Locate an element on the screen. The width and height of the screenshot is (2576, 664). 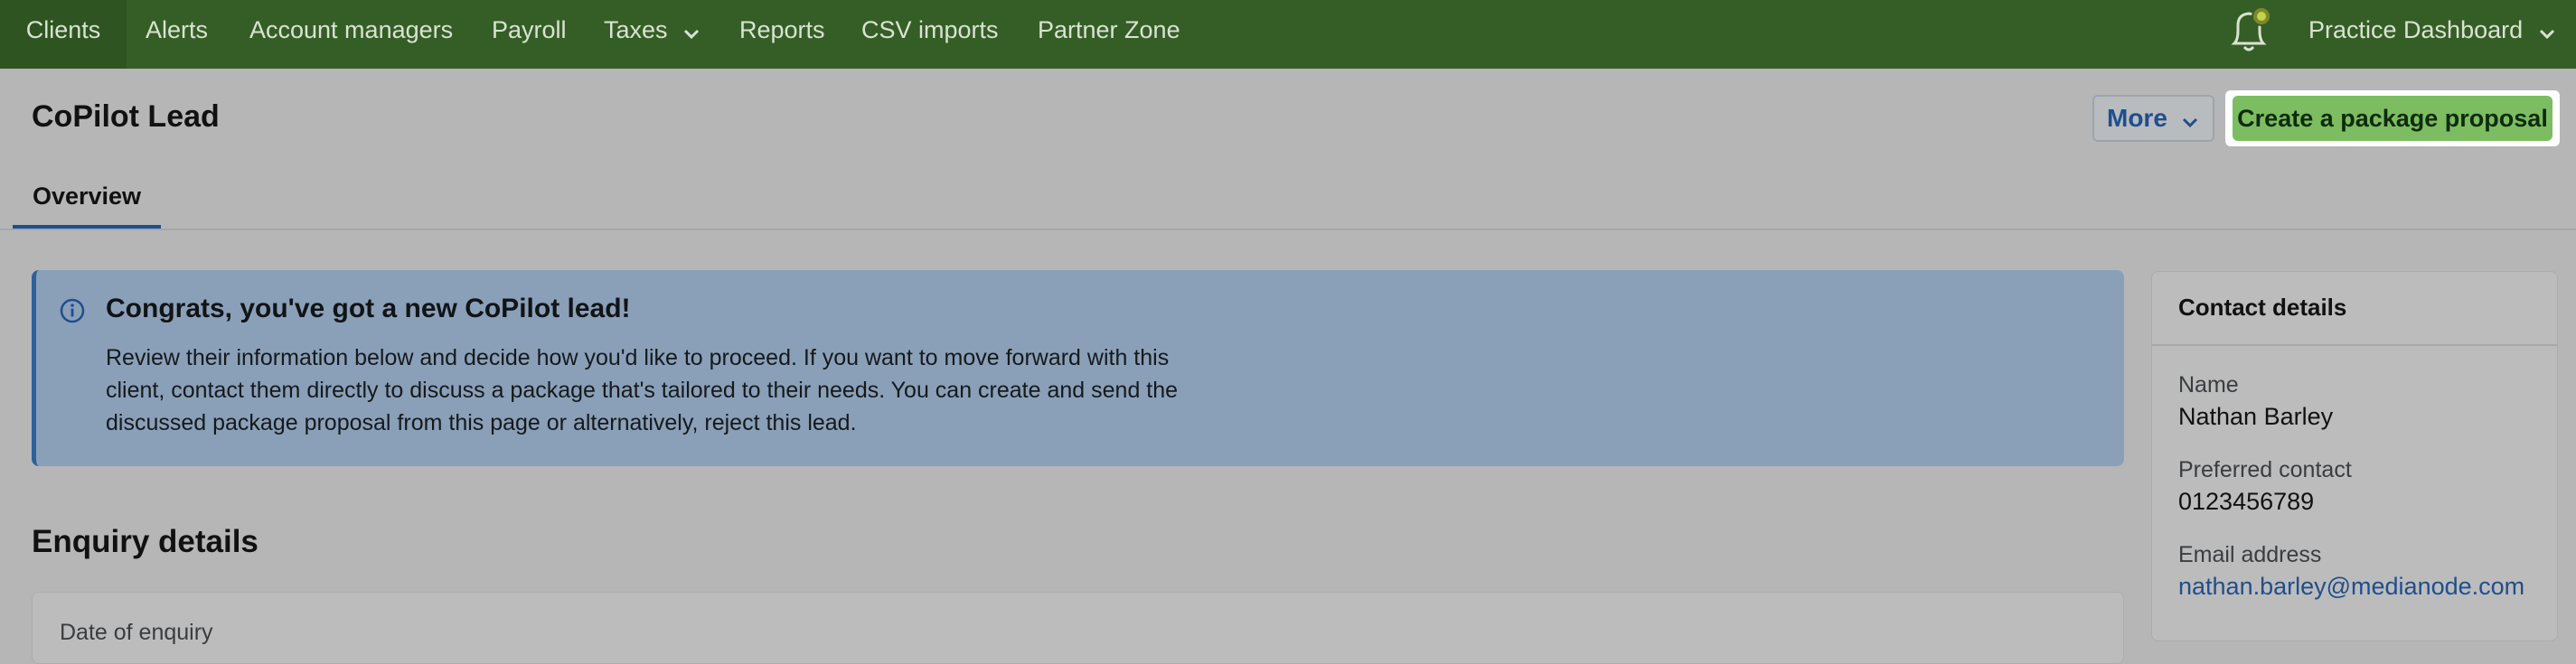
bell-icon is located at coordinates (2250, 30).